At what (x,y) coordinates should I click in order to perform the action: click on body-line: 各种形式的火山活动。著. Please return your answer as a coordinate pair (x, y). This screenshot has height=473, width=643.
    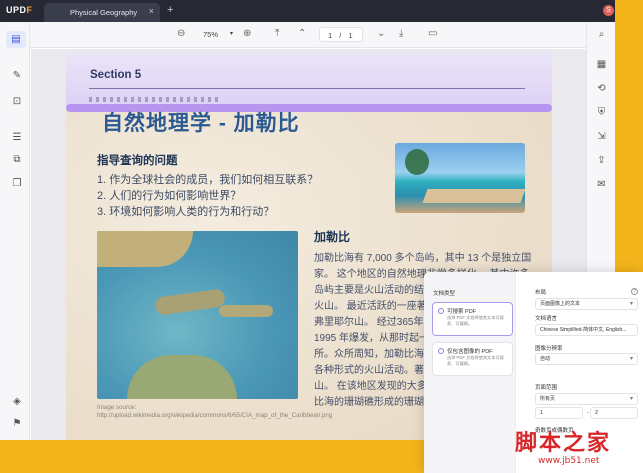
    Looking at the image, I should click on (369, 370).